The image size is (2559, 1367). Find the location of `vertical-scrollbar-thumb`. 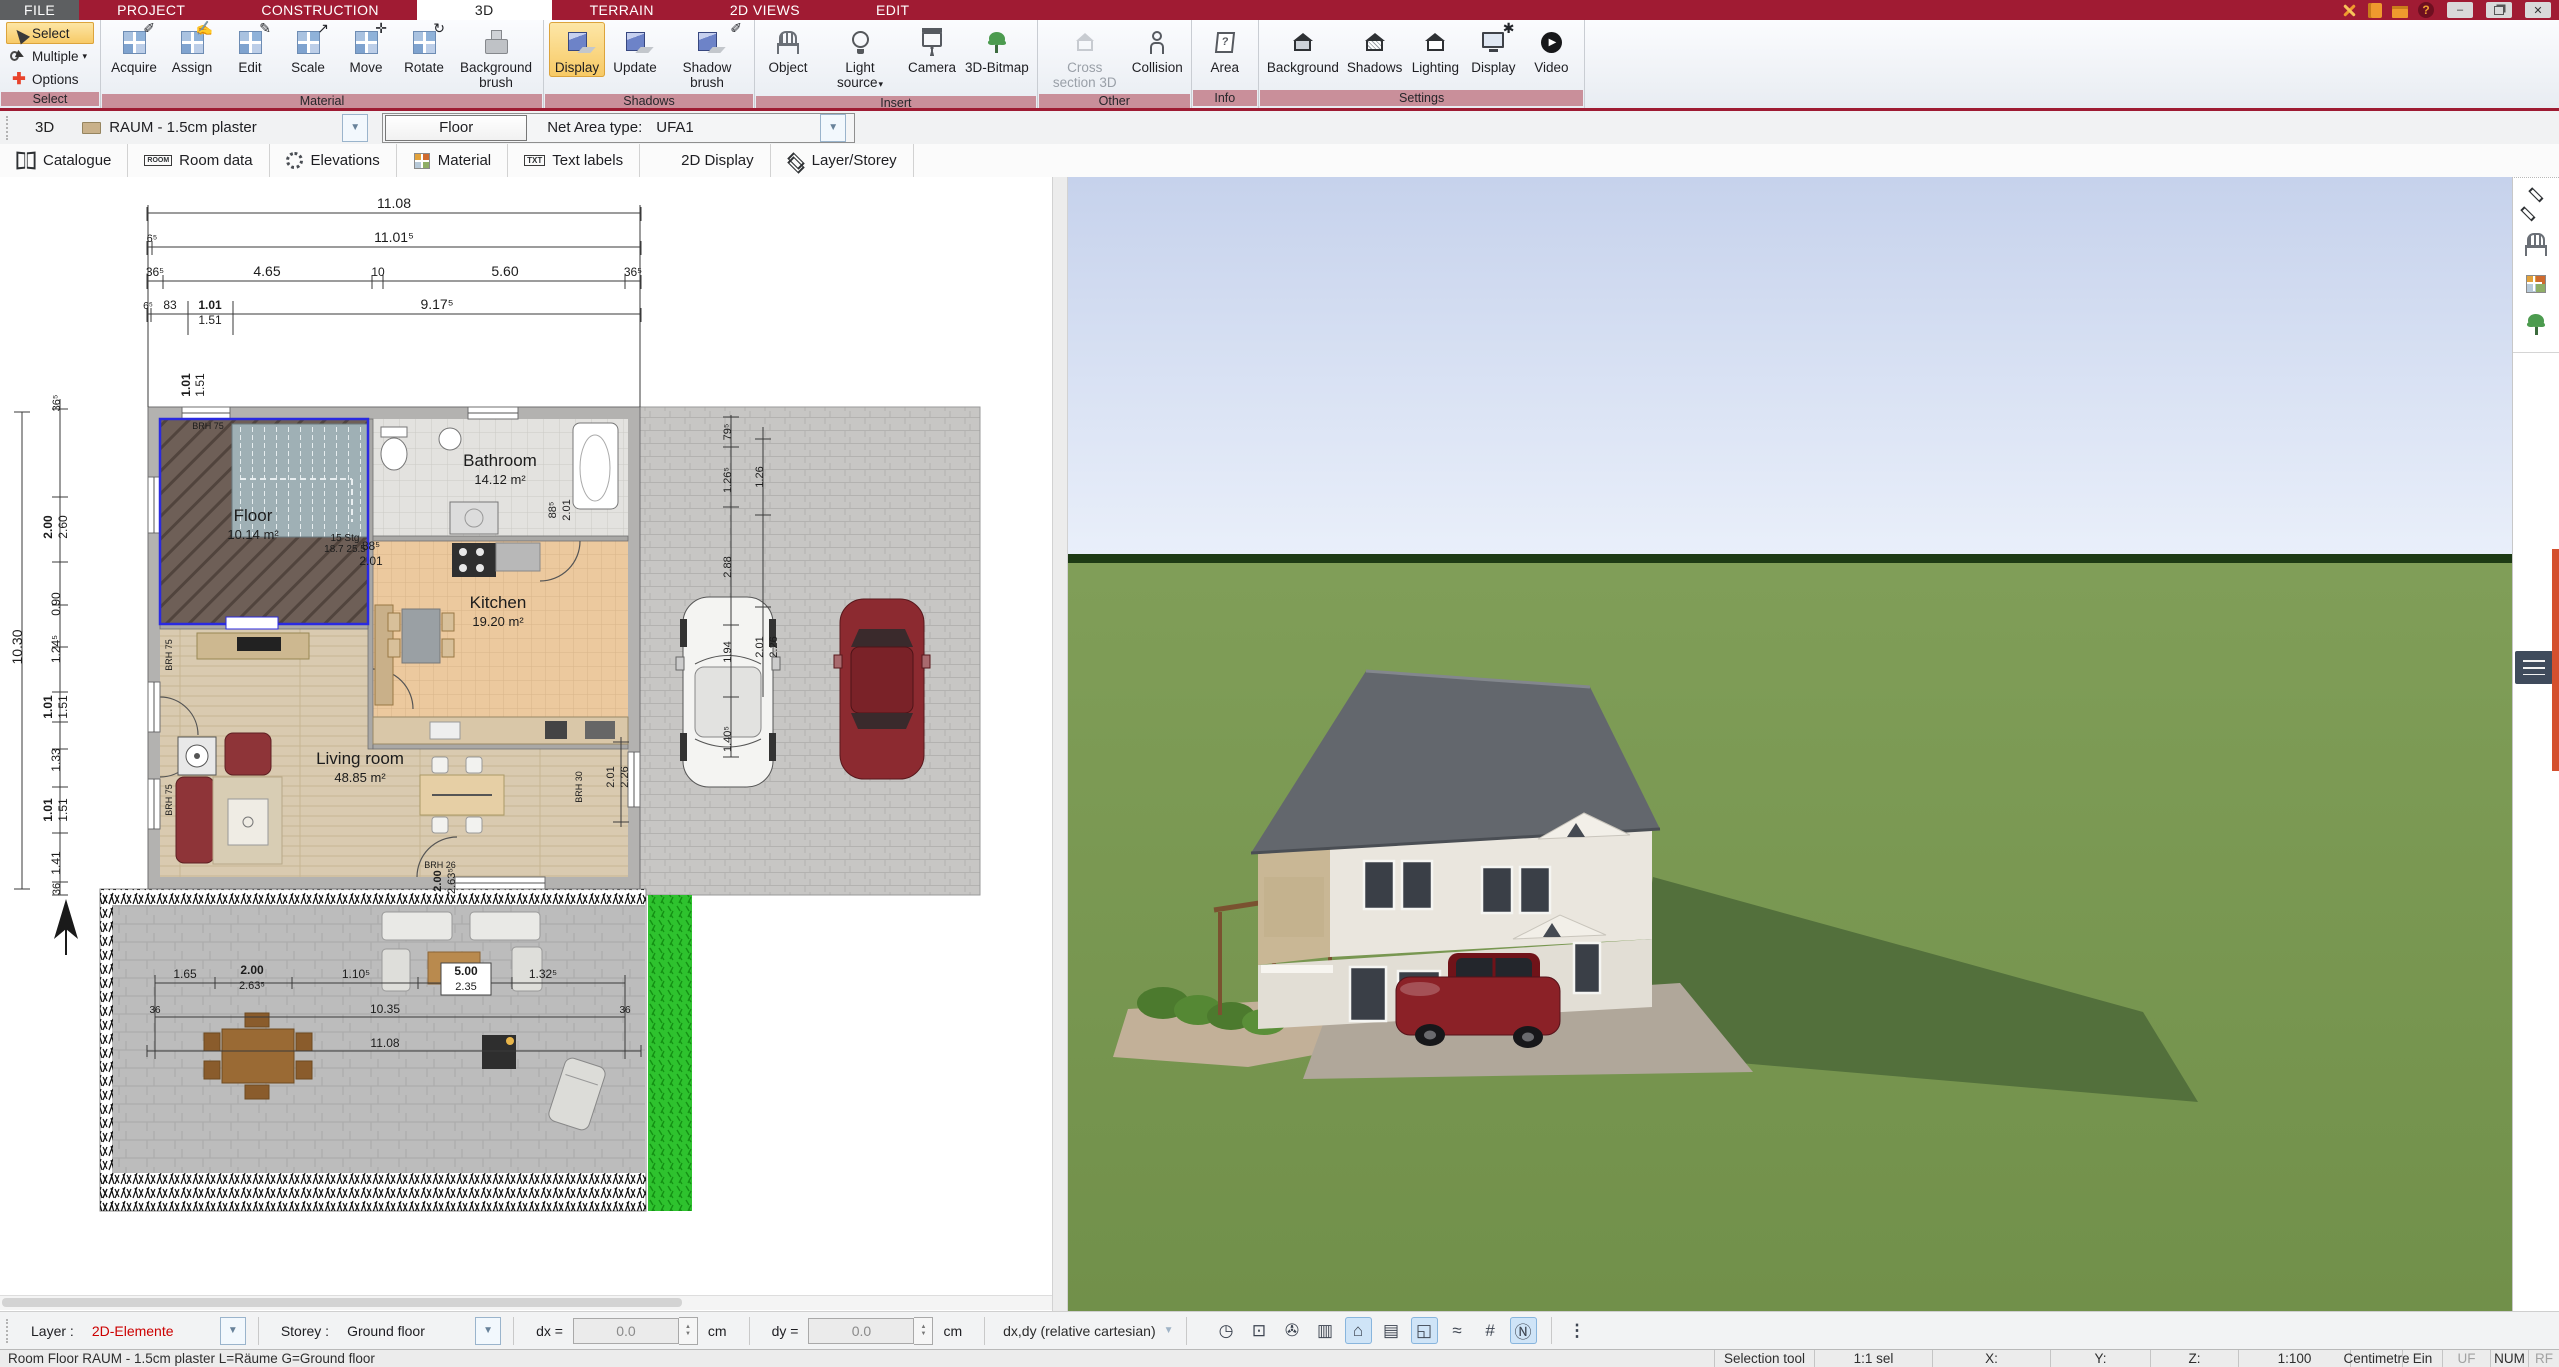

vertical-scrollbar-thumb is located at coordinates (2555, 660).